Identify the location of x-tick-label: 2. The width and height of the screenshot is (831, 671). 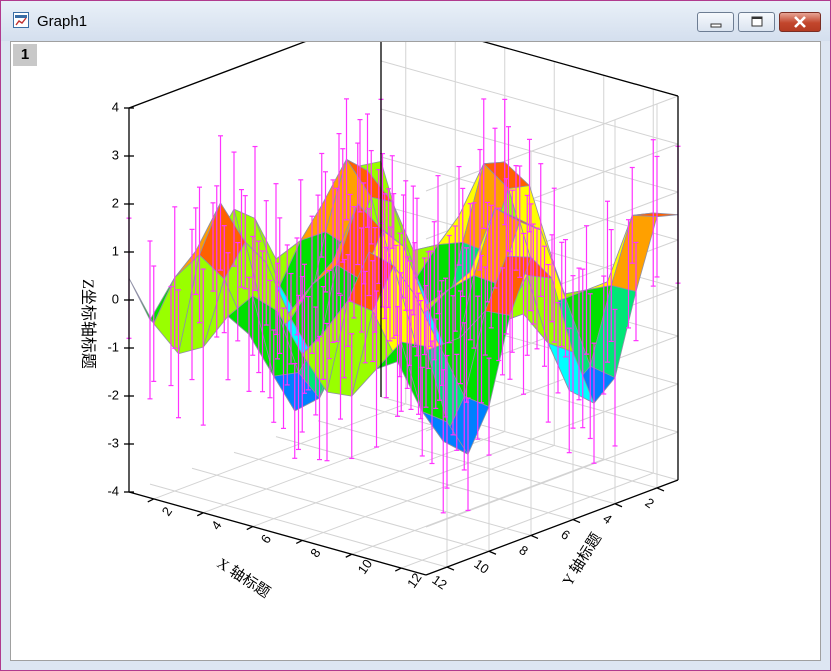
(649, 503).